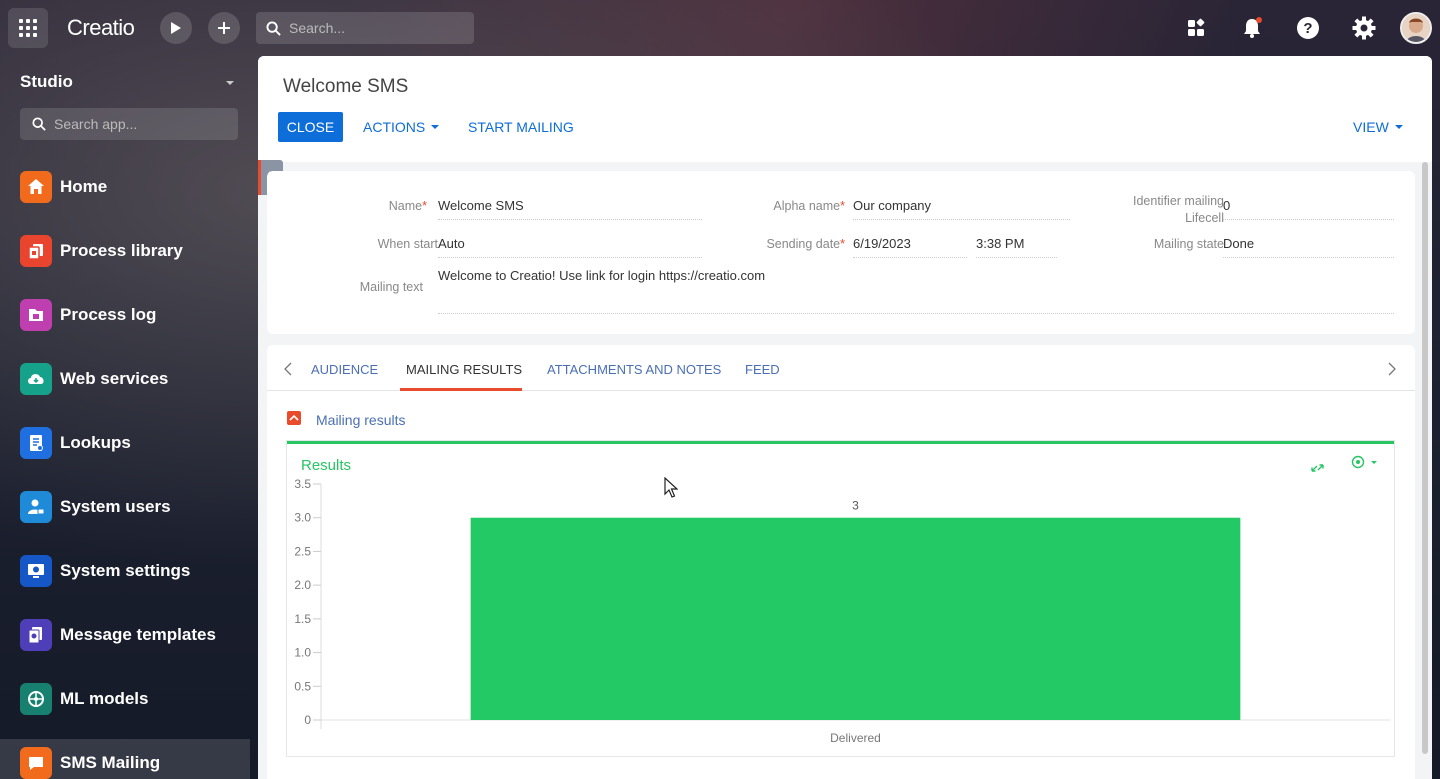 This screenshot has height=779, width=1440. What do you see at coordinates (521, 127) in the screenshot?
I see `start-mailing-button: START MAILING` at bounding box center [521, 127].